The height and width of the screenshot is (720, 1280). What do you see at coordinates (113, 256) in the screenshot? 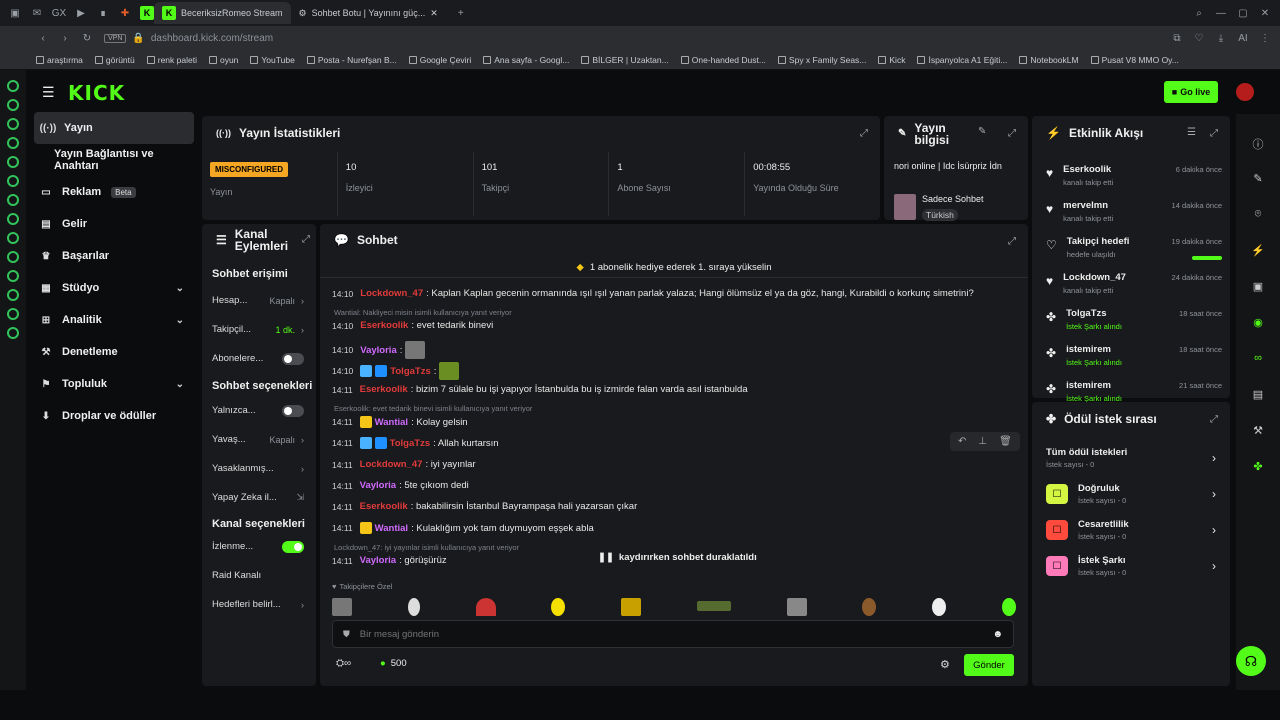
I see `sidebar-item-basarilar: ♛ Başarılar` at bounding box center [113, 256].